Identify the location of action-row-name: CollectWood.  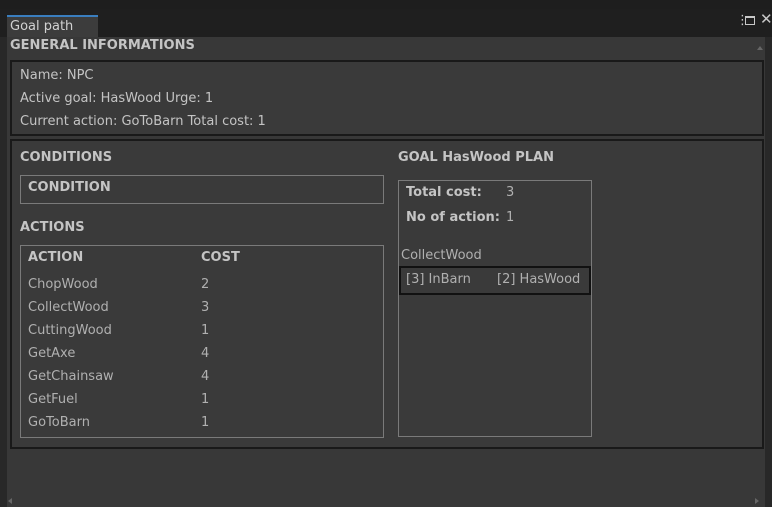
(68, 307).